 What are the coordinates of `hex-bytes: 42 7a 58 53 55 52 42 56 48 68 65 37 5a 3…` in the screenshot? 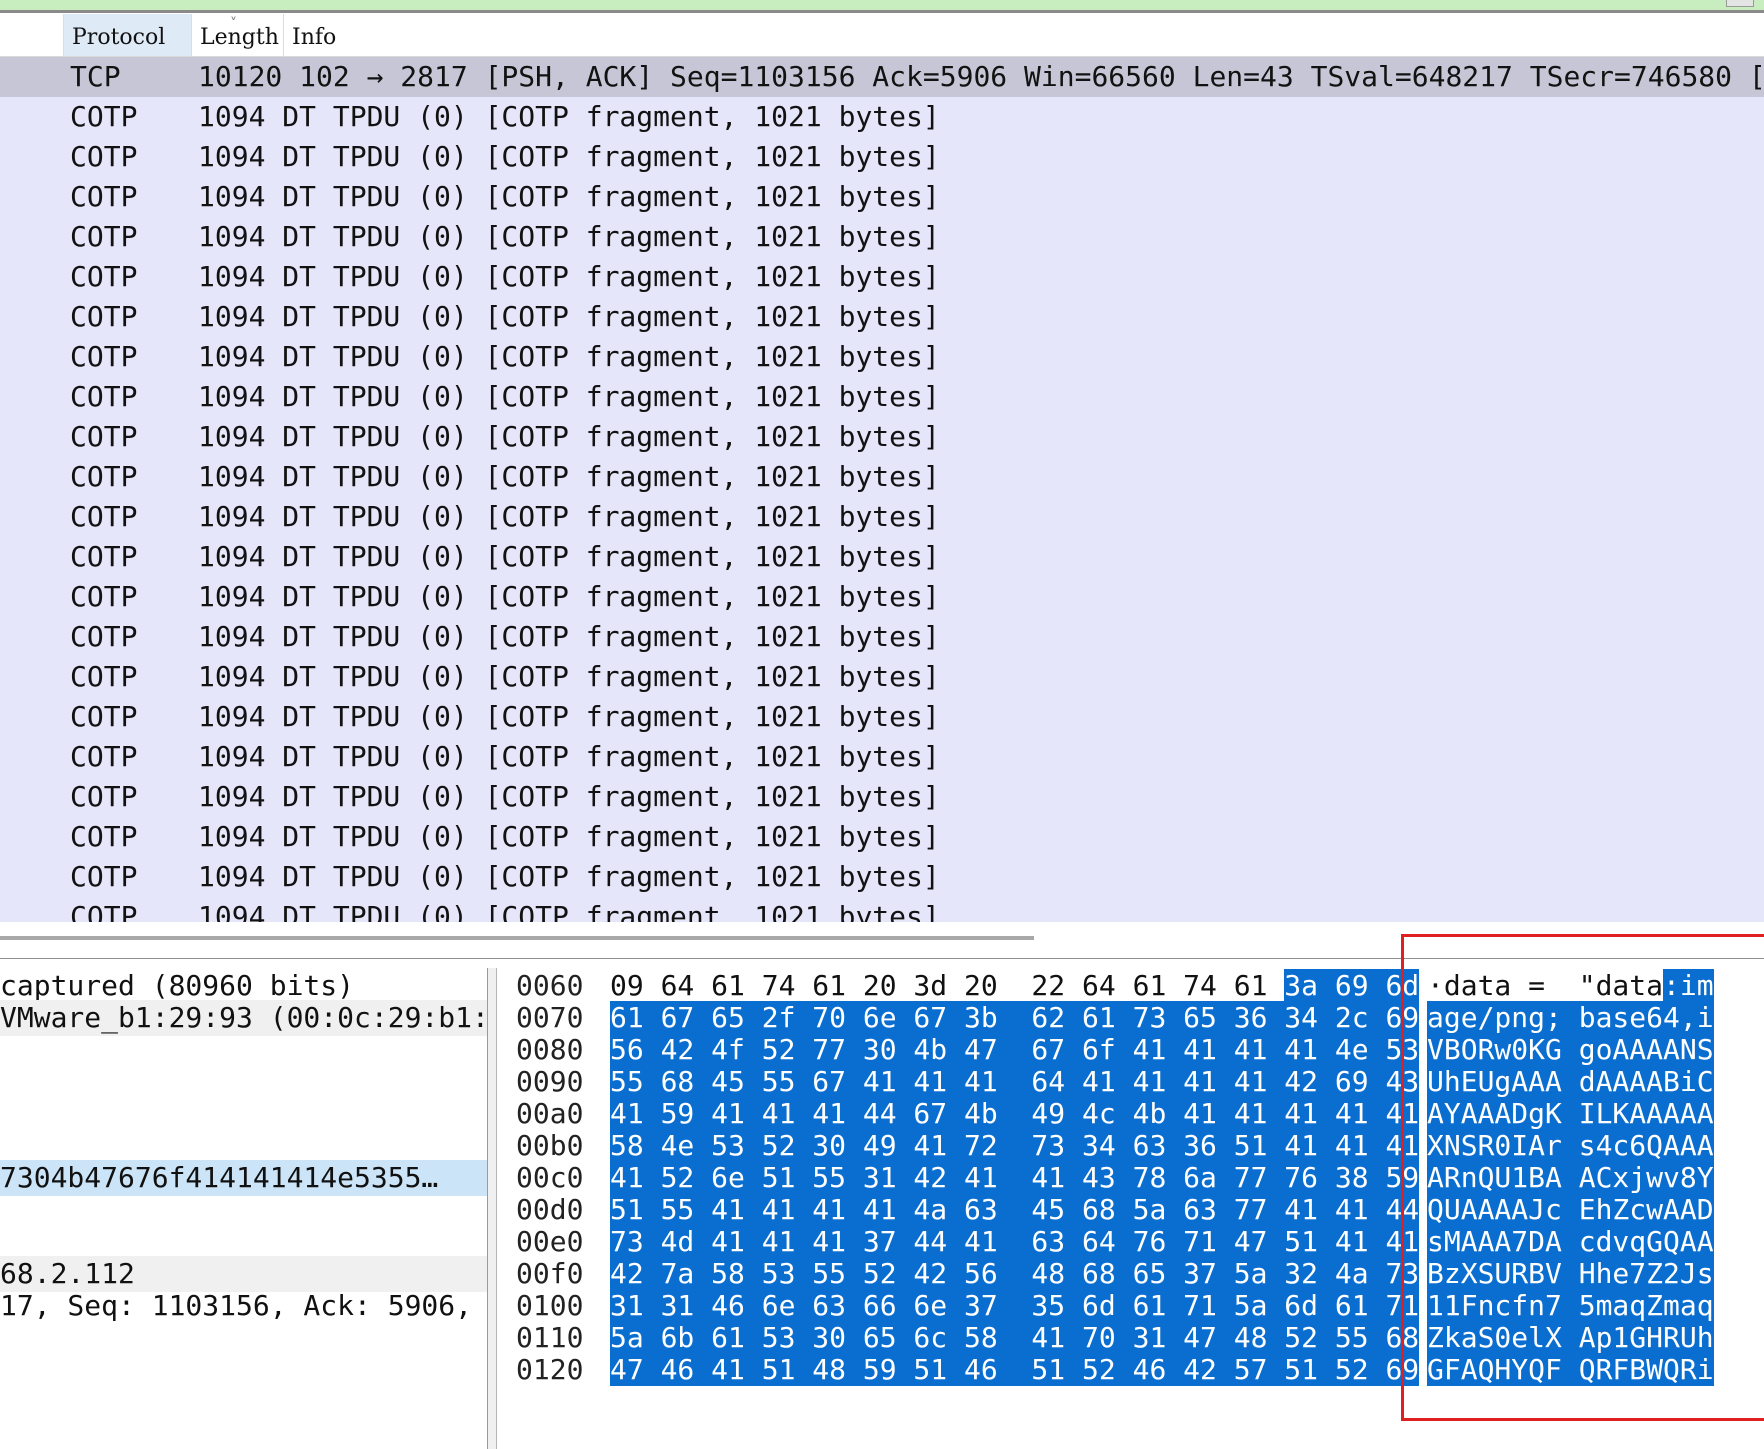 It's located at (1015, 1274).